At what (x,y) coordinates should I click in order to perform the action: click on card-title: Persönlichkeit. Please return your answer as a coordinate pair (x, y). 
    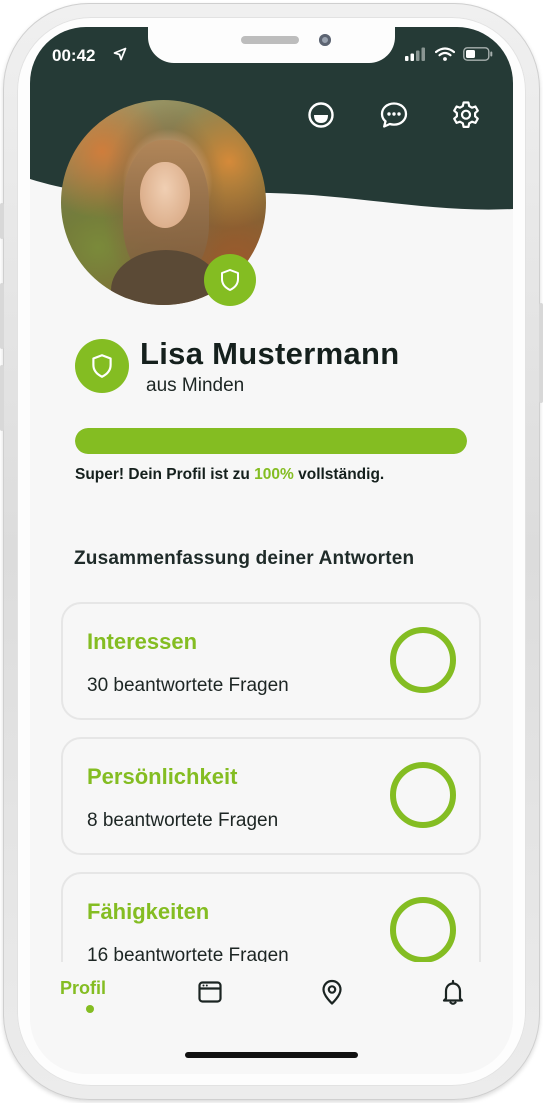
    Looking at the image, I should click on (162, 776).